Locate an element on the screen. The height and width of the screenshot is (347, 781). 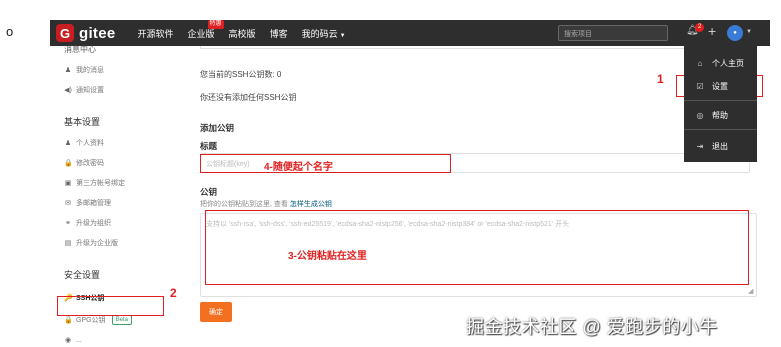
user-icon: ♟ is located at coordinates (68, 143).